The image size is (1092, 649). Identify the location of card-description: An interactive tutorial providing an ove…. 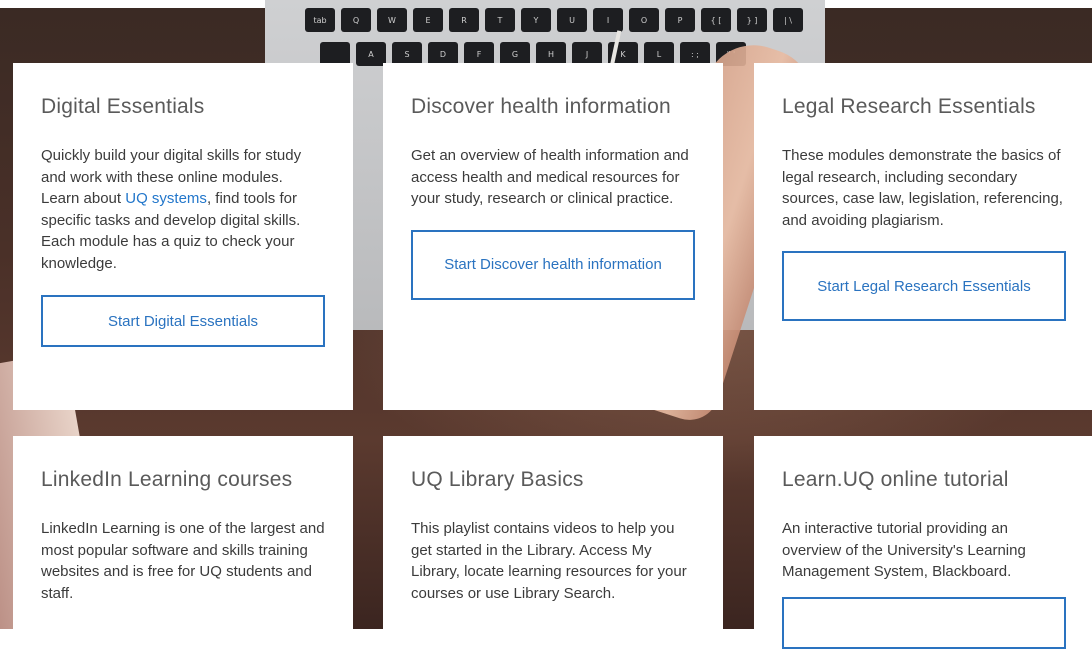
(904, 550).